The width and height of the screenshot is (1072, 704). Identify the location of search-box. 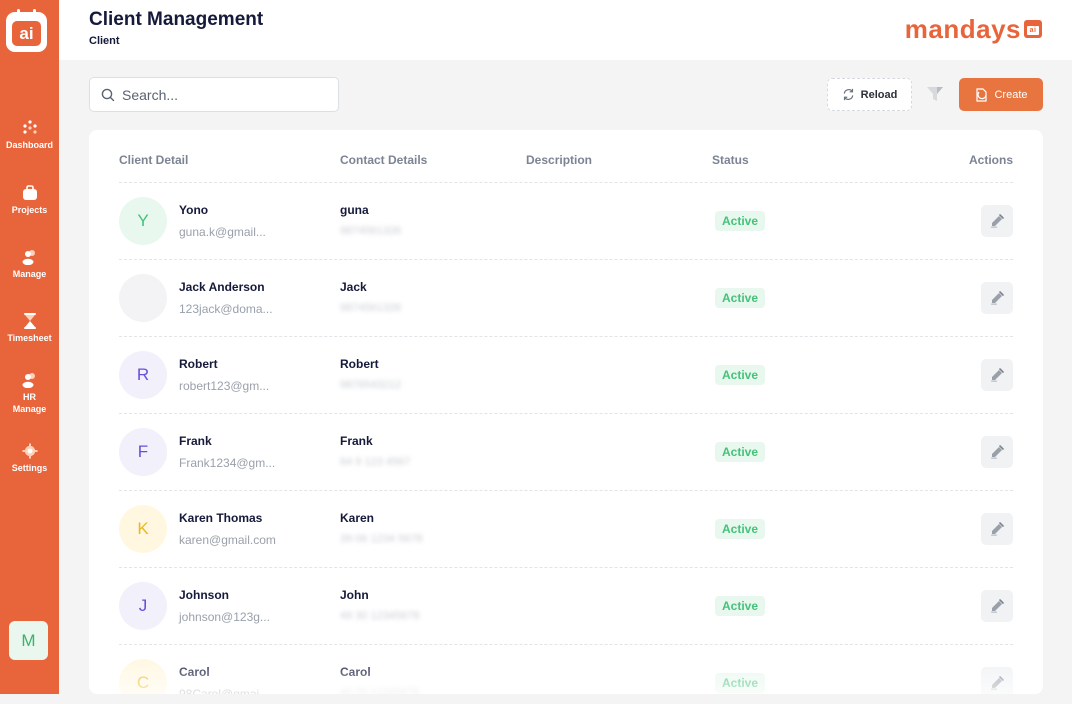
(214, 94).